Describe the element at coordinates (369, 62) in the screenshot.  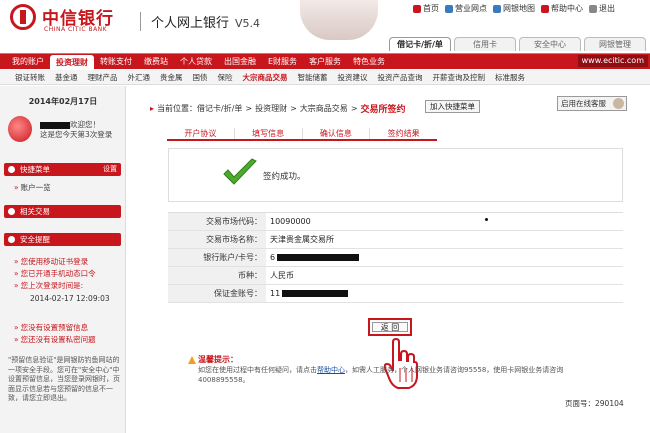
I see `nav-special: 特色业务` at that location.